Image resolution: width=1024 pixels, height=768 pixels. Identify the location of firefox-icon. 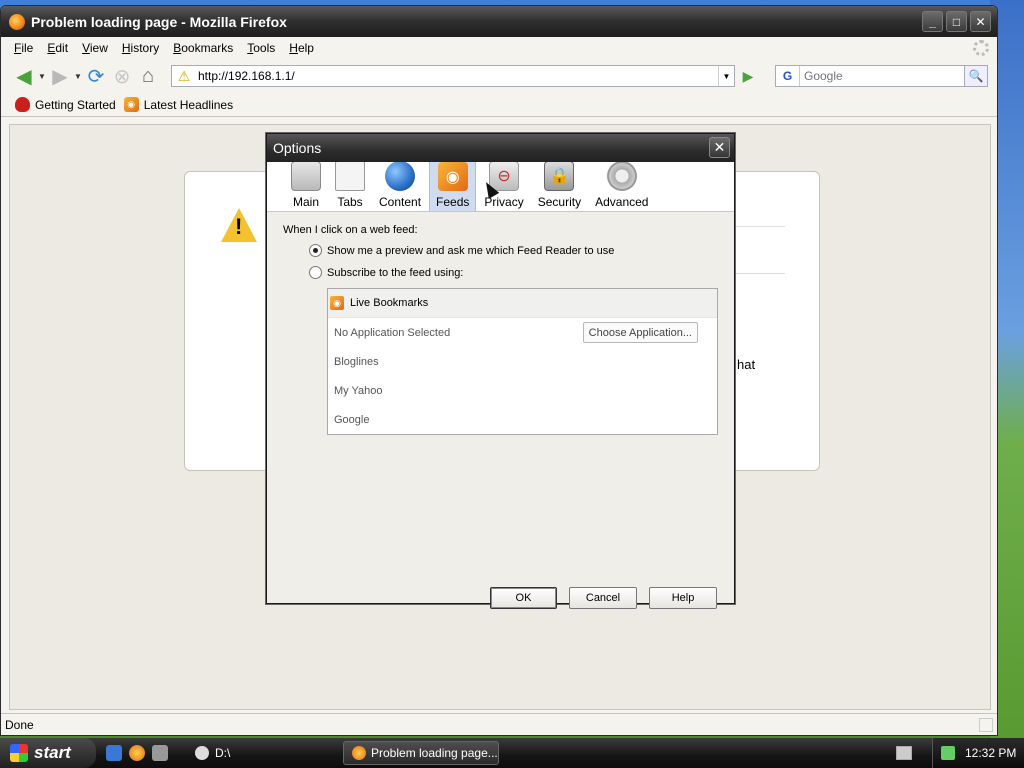
(17, 21).